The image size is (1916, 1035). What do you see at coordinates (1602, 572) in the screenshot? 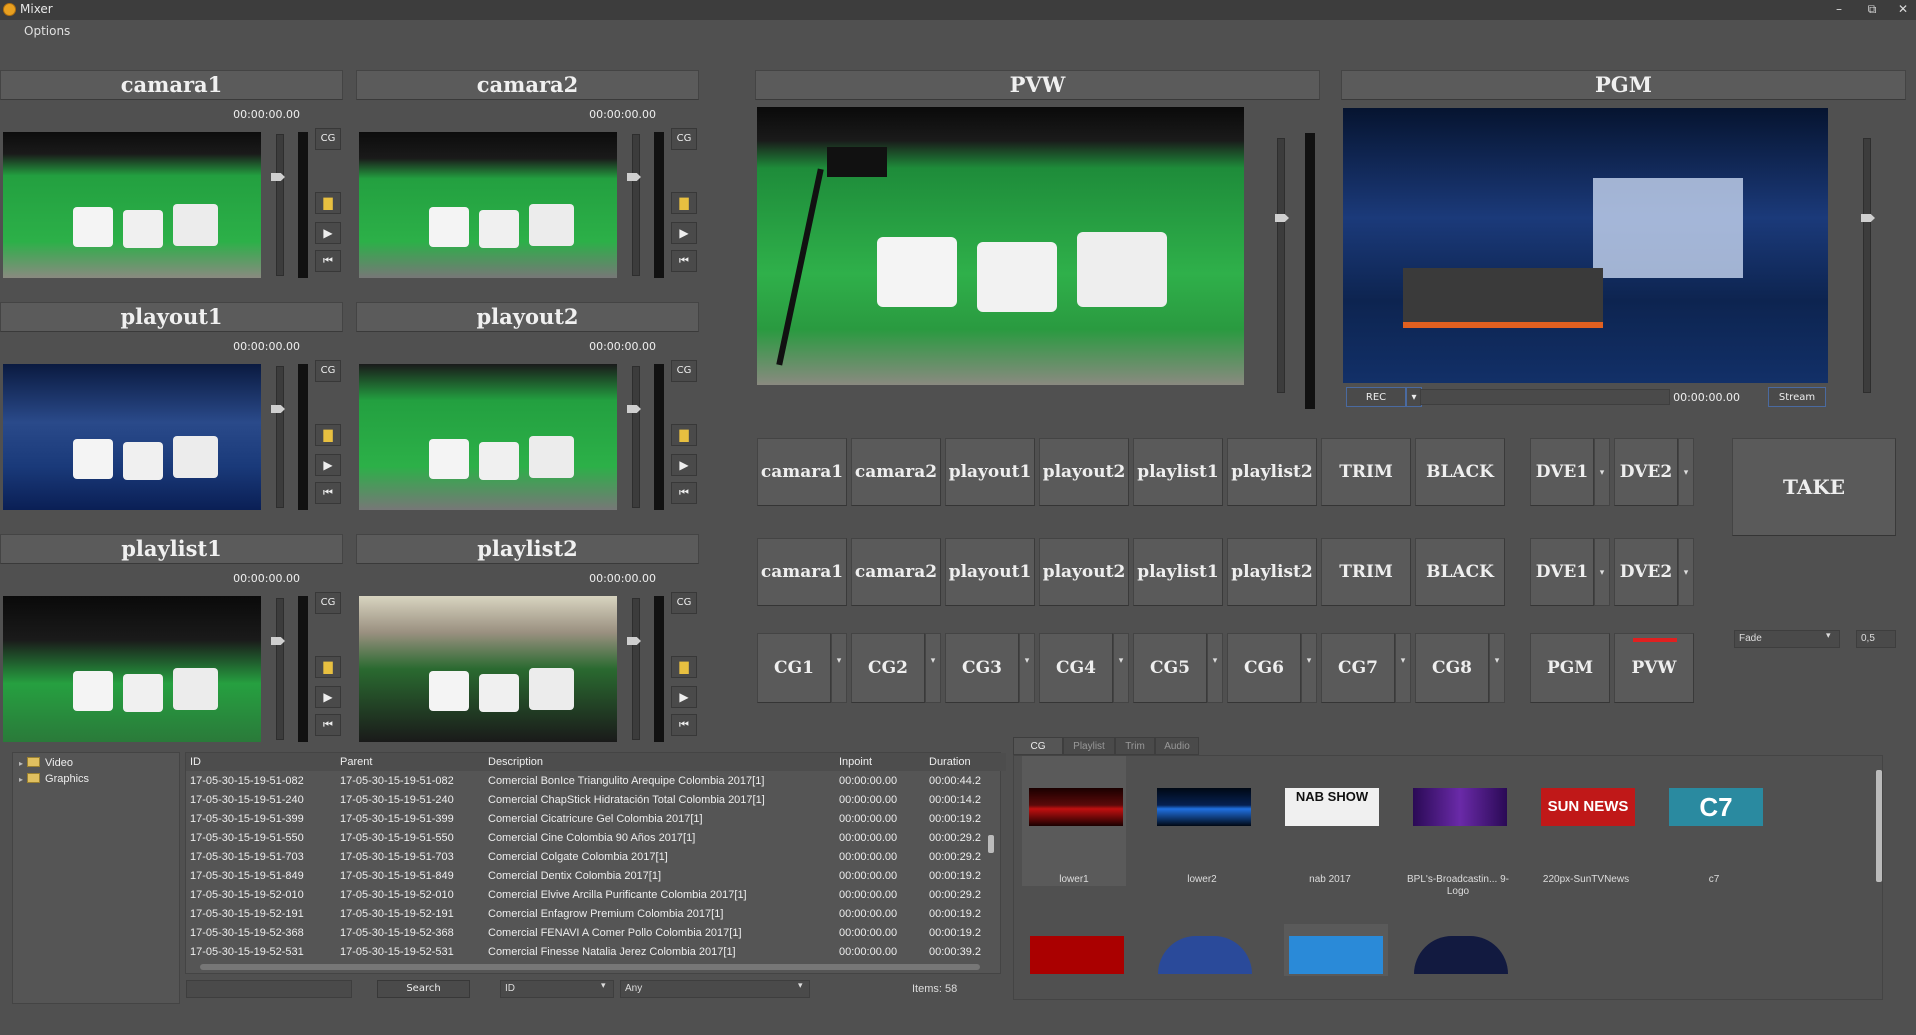
I see `dve1-dropdown-row2: ▾` at bounding box center [1602, 572].